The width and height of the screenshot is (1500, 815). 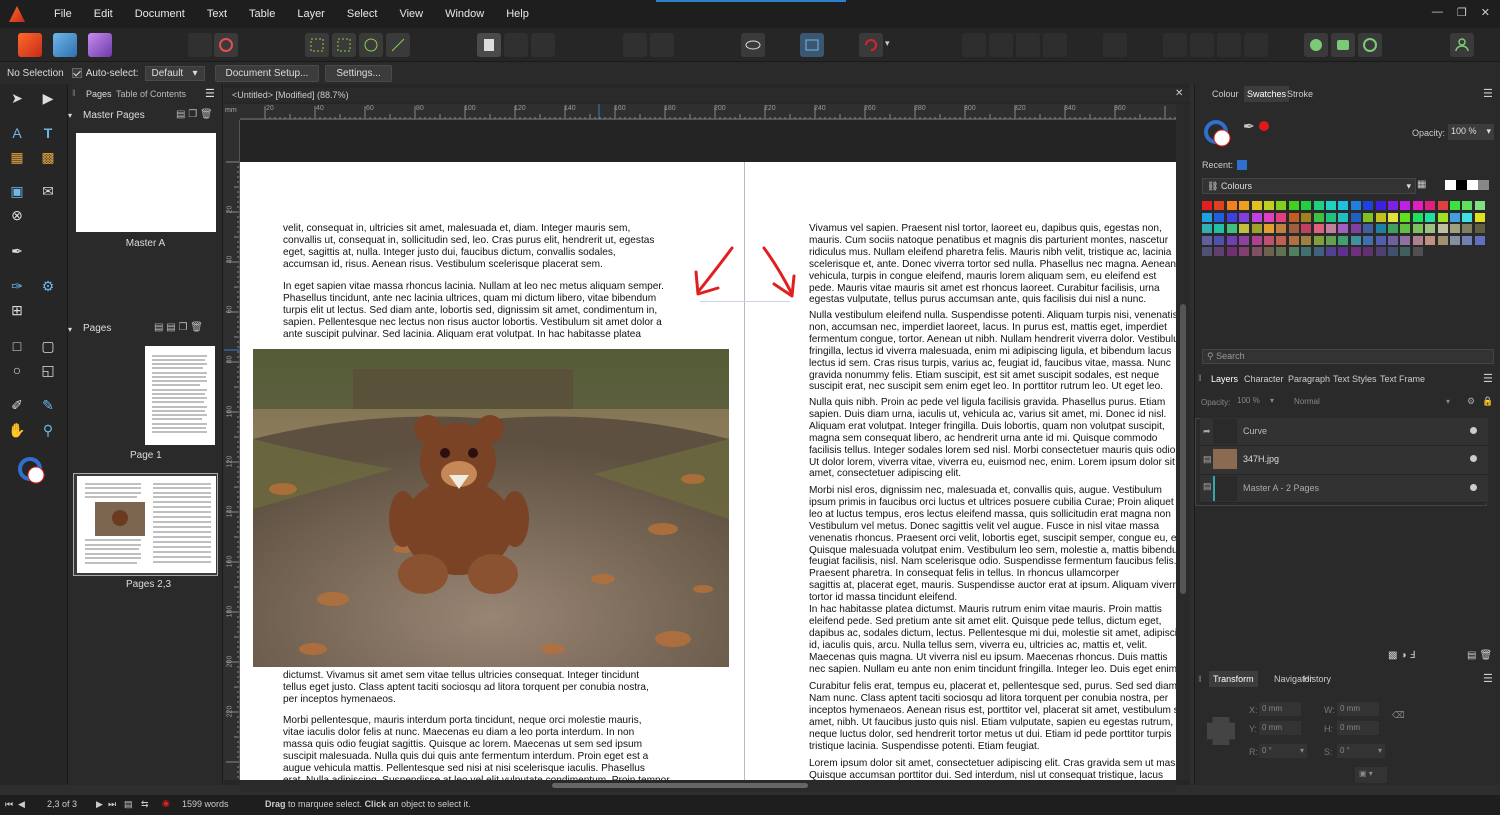 I want to click on show-text-flow-icon, so click(x=753, y=45).